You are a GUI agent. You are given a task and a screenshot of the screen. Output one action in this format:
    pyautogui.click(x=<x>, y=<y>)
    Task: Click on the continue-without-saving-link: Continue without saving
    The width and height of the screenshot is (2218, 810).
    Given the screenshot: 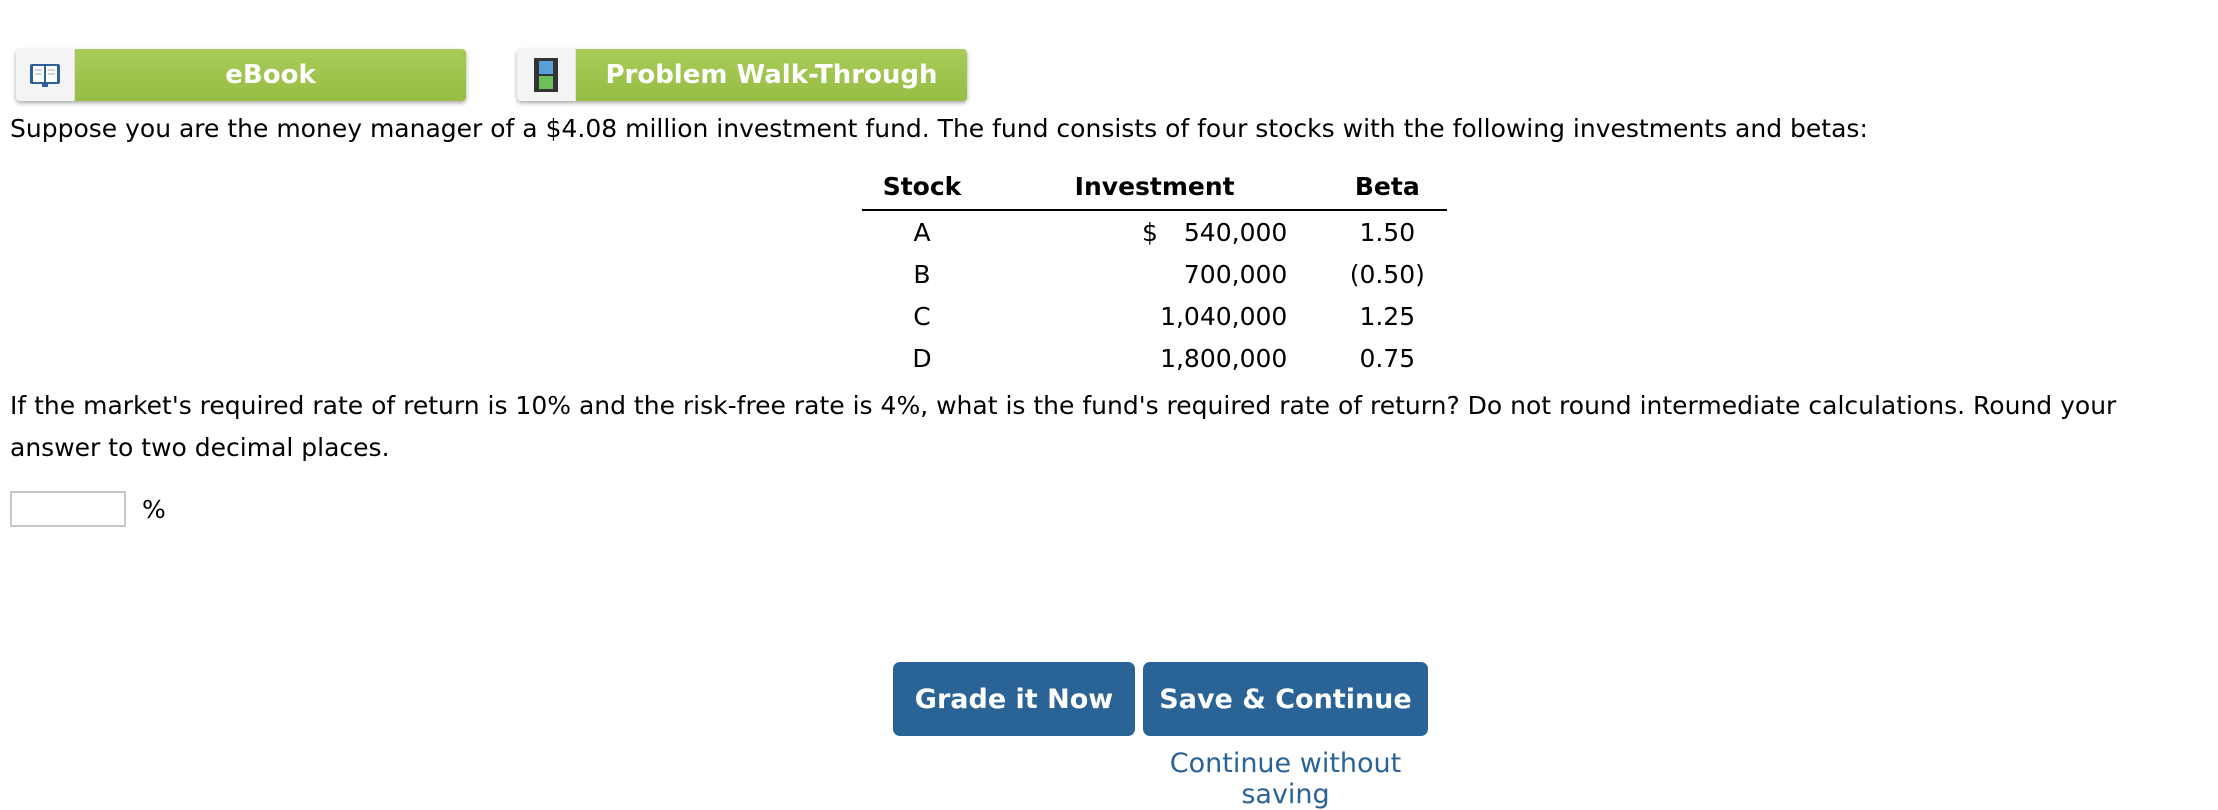 What is the action you would take?
    pyautogui.click(x=1285, y=779)
    